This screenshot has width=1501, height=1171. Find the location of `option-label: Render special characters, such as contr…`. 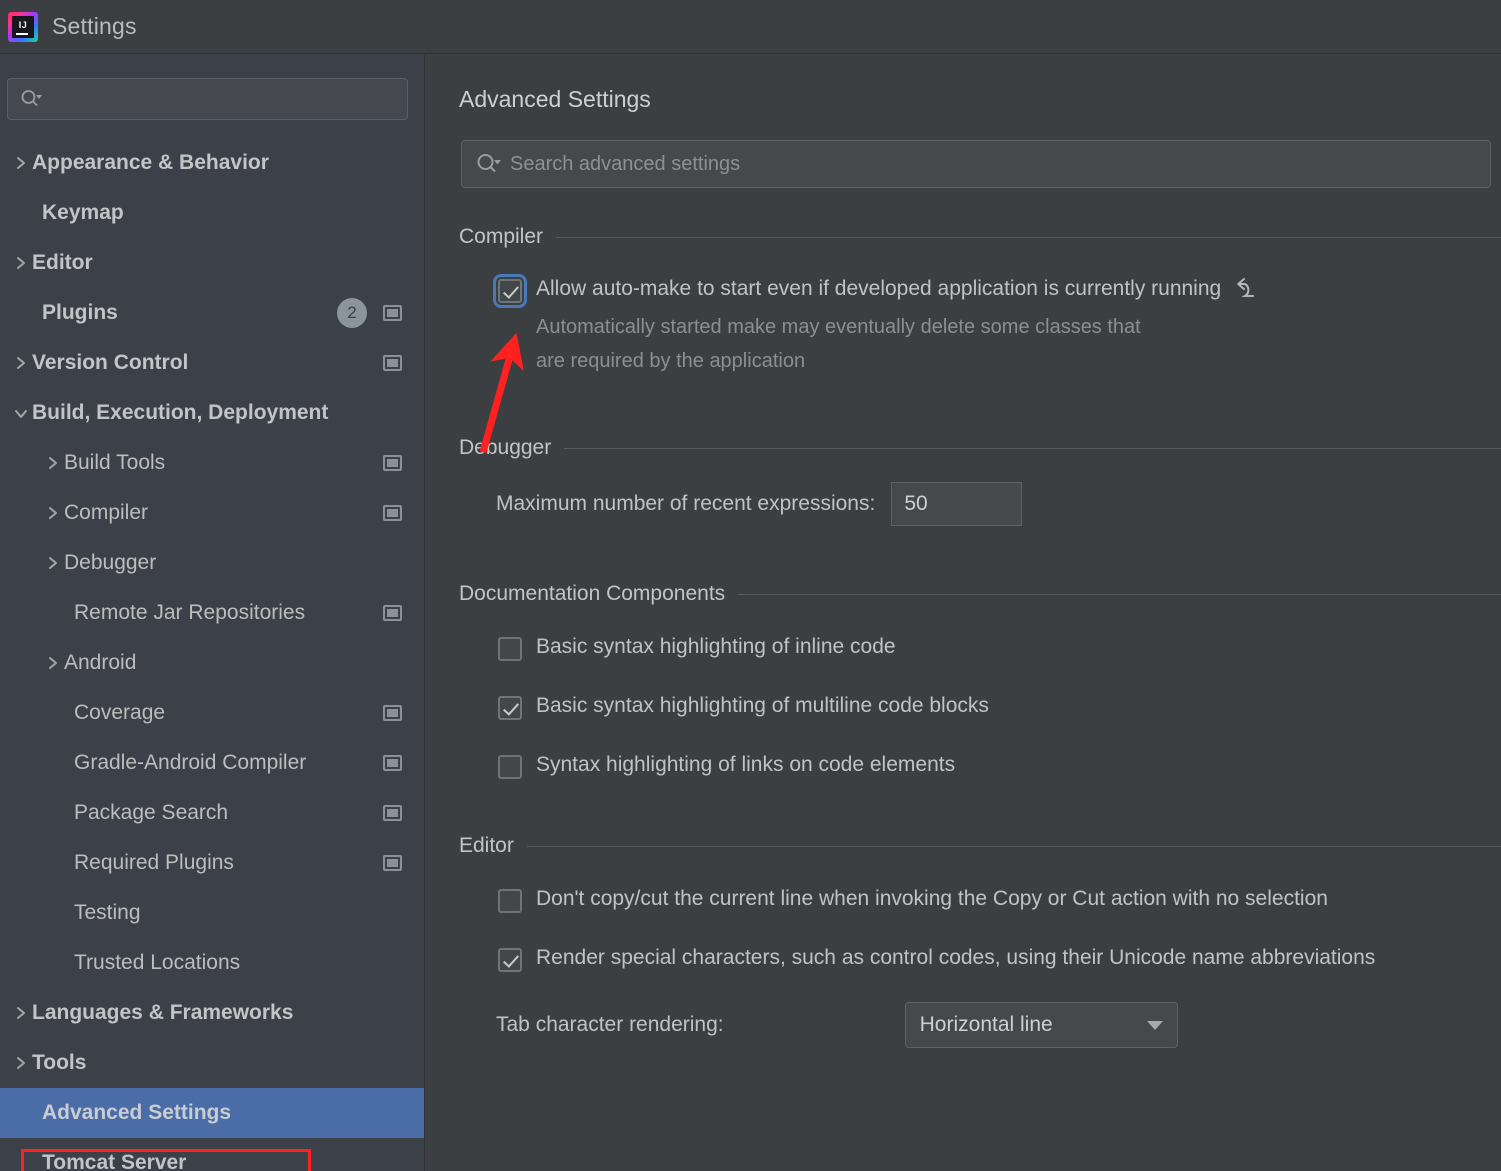

option-label: Render special characters, such as contr… is located at coordinates (956, 957).